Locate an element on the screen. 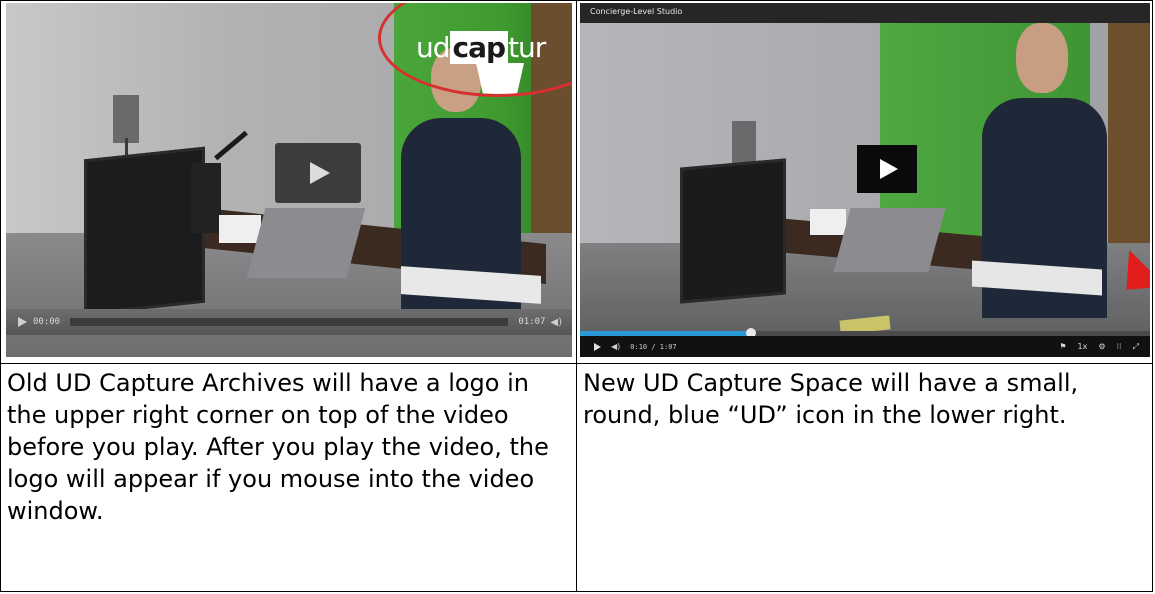 This screenshot has height=594, width=1155. monitor-back is located at coordinates (206, 198).